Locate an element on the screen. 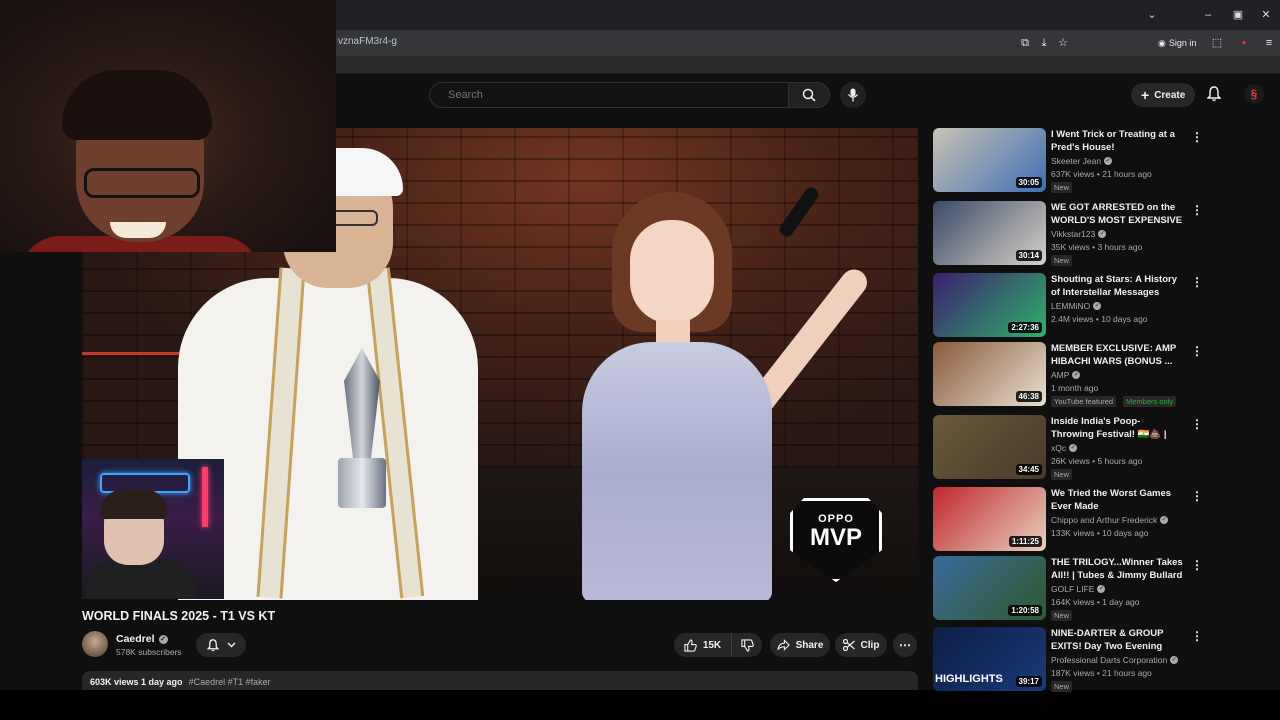 This screenshot has height=720, width=1280. sign-in-button: ◉ Sign in is located at coordinates (1177, 43).